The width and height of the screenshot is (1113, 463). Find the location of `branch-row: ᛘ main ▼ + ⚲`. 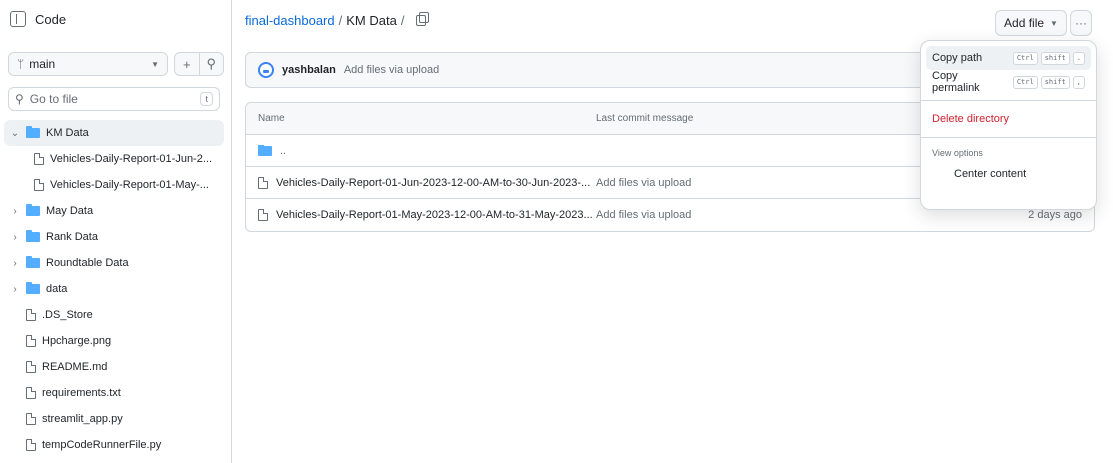

branch-row: ᛘ main ▼ + ⚲ is located at coordinates (116, 64).